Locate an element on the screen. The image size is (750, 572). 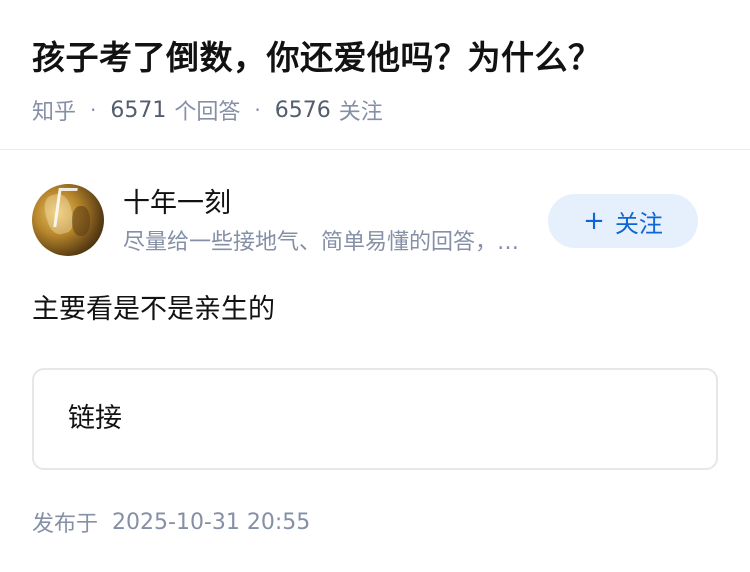
avatar-shadow is located at coordinates (81, 221).